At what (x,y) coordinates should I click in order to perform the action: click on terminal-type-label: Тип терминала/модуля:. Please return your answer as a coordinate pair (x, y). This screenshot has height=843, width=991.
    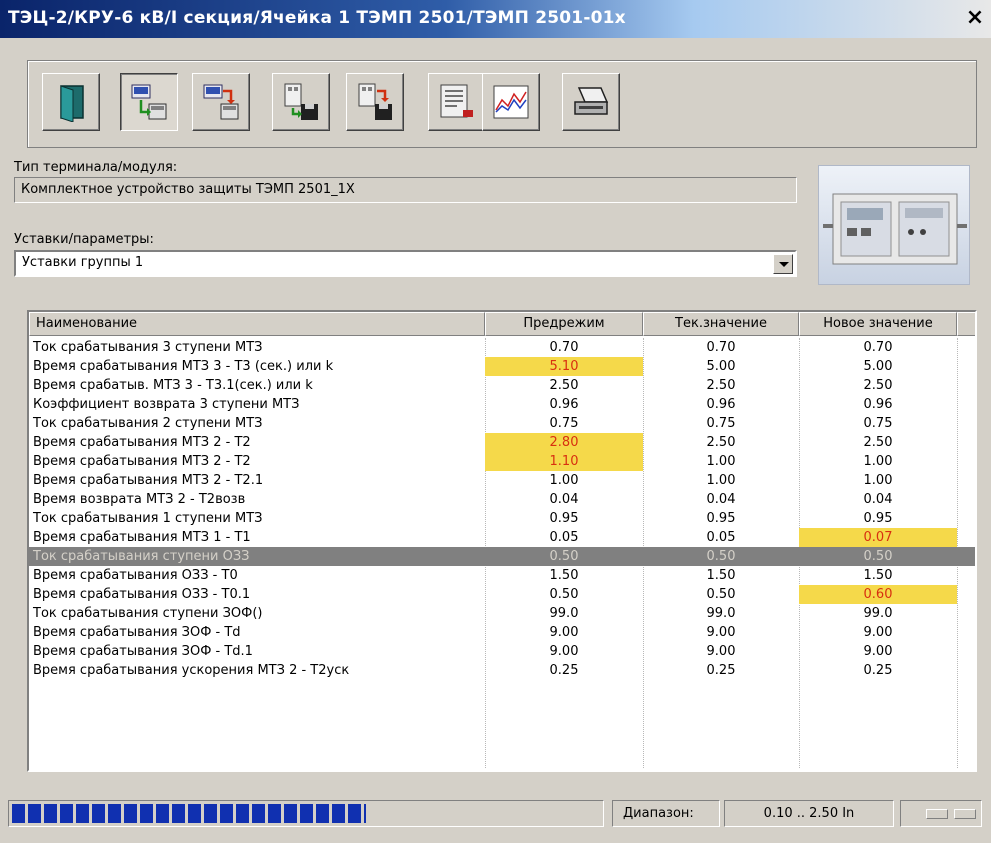
    Looking at the image, I should click on (96, 167).